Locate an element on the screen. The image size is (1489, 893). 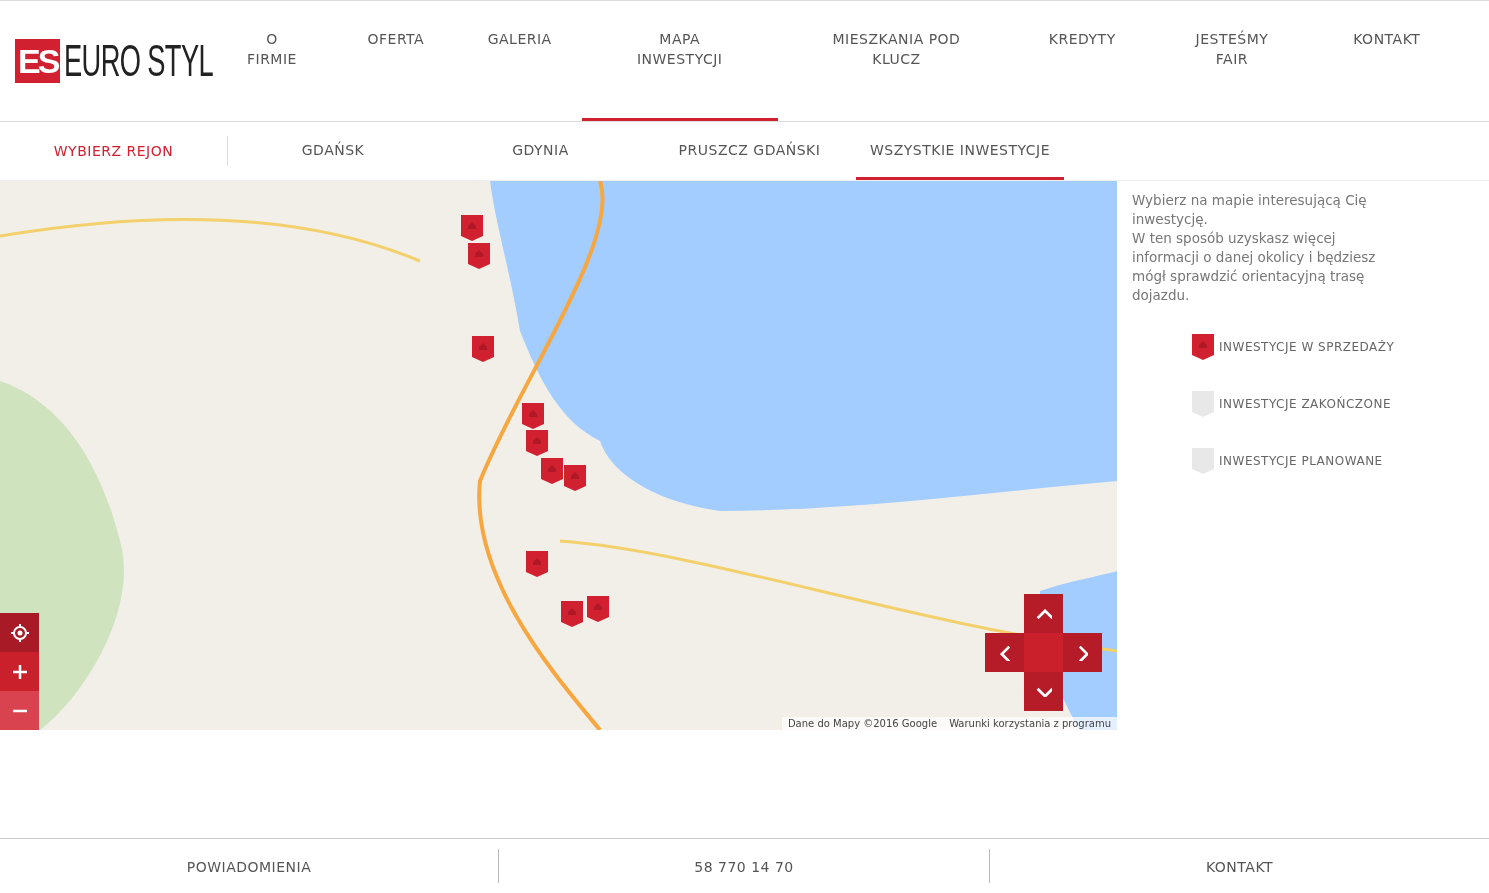
region-tab: GDYNIA is located at coordinates (540, 151).